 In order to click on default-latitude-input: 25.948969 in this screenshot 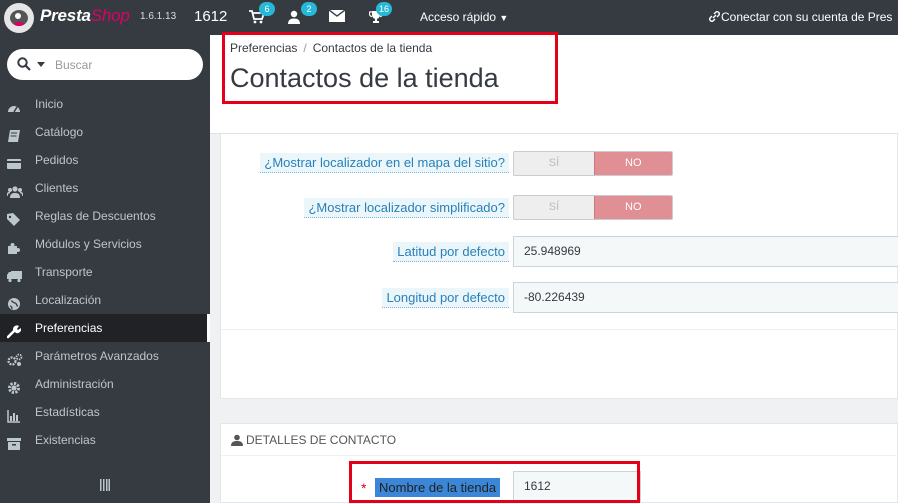, I will do `click(705, 251)`.